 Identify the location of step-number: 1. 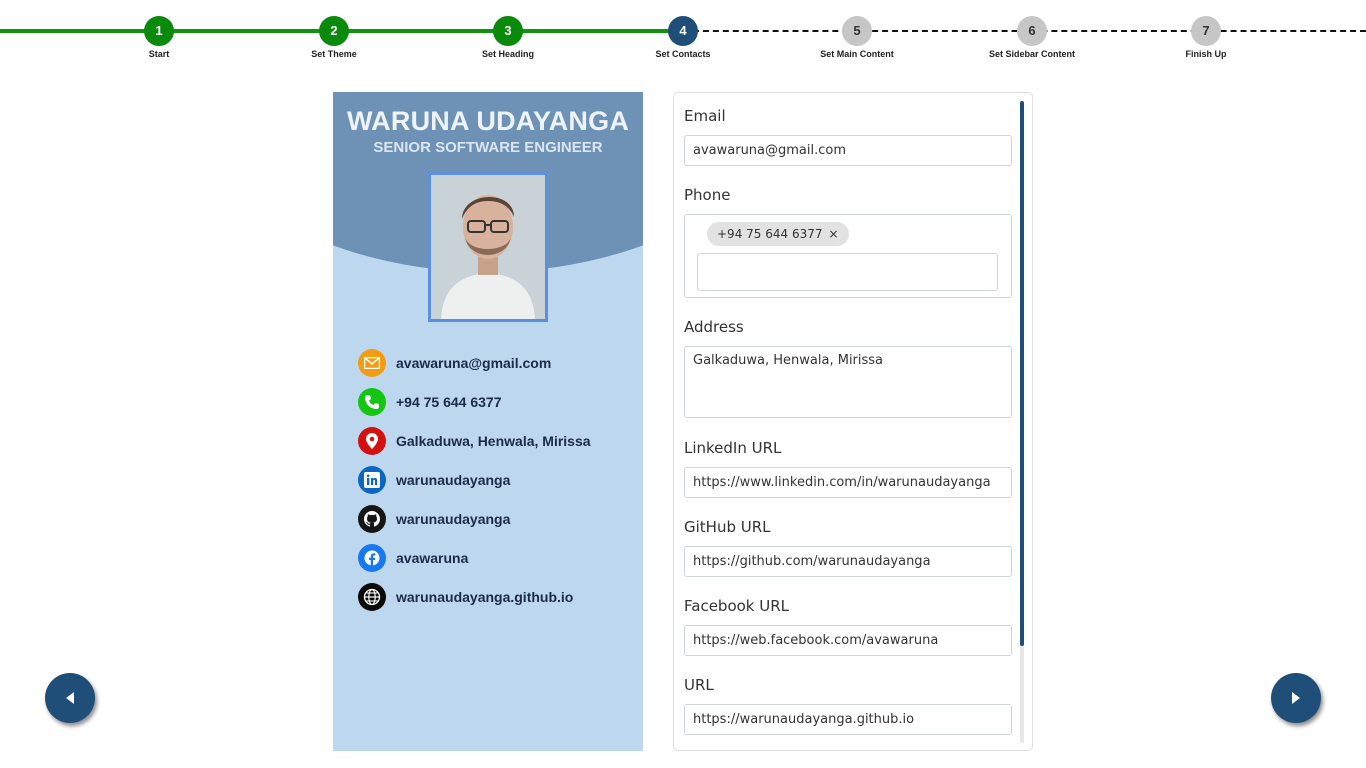
(159, 31).